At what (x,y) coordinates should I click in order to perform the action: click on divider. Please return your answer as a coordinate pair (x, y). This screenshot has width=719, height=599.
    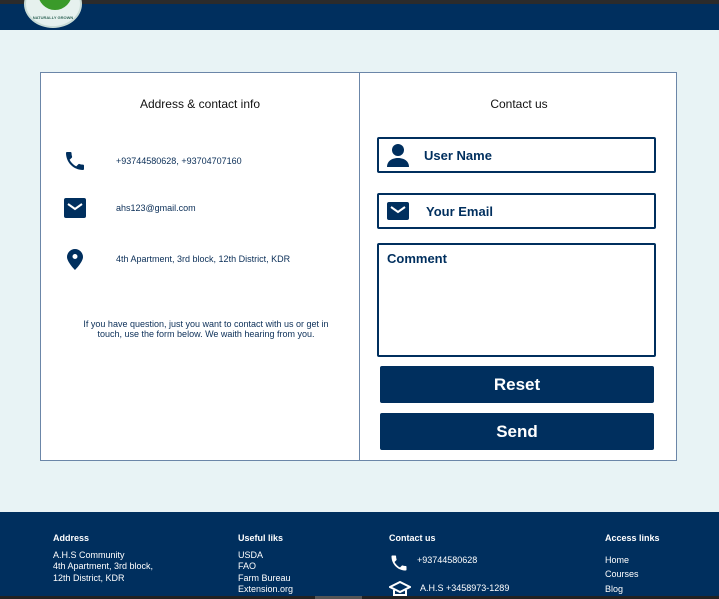
    Looking at the image, I should click on (359, 266).